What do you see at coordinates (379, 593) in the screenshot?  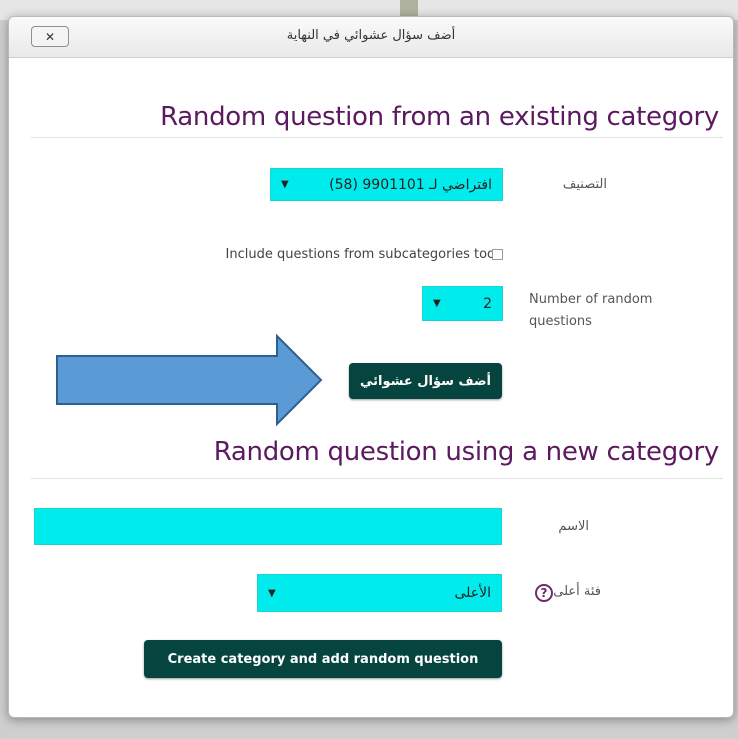 I see `parent-category-select: ▼ الأعلى` at bounding box center [379, 593].